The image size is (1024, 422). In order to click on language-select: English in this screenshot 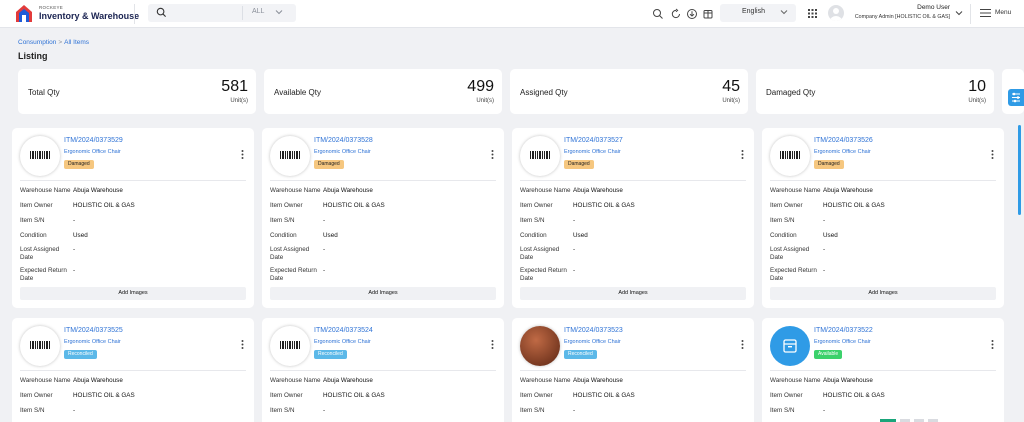, I will do `click(758, 13)`.